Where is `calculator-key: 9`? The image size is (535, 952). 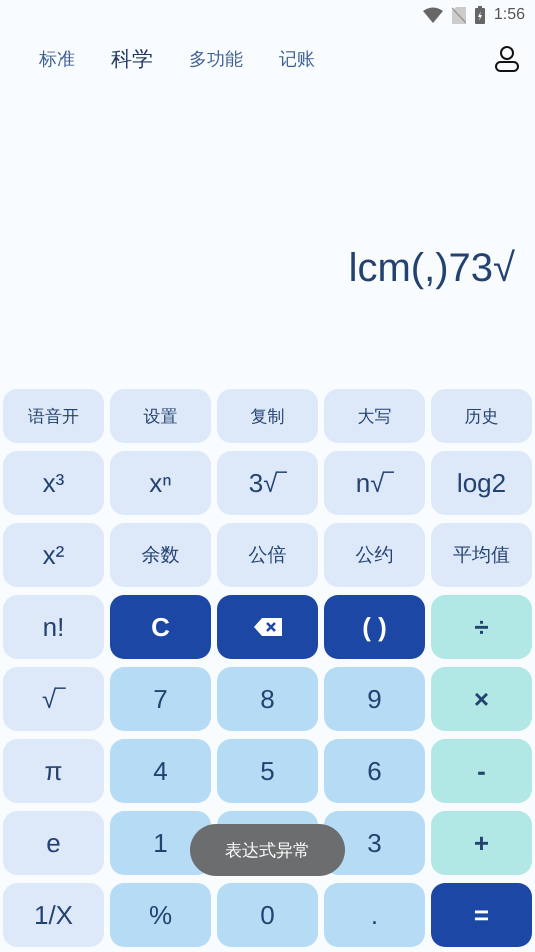
calculator-key: 9 is located at coordinates (374, 699).